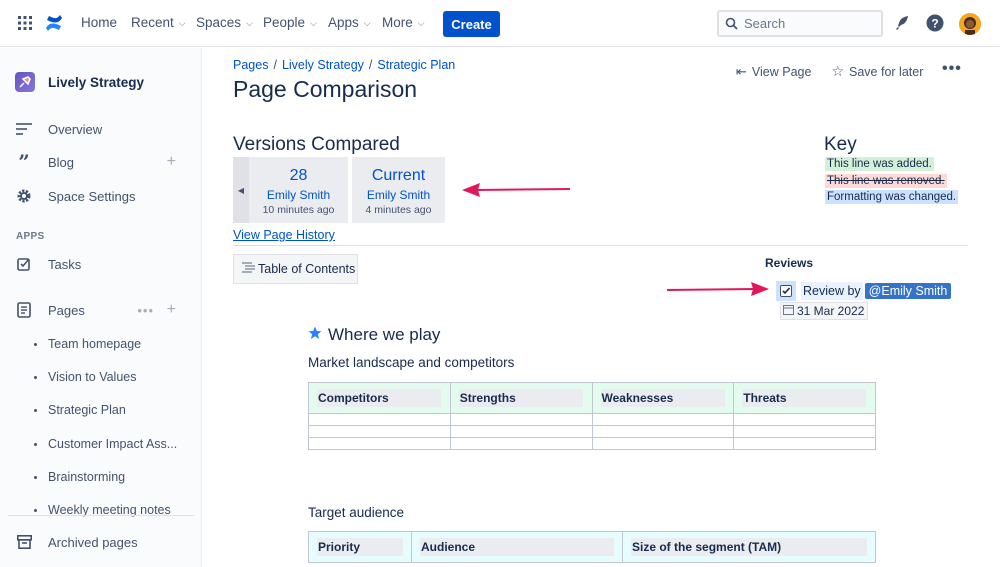 This screenshot has height=567, width=1000. What do you see at coordinates (24, 310) in the screenshot?
I see `pages-icon` at bounding box center [24, 310].